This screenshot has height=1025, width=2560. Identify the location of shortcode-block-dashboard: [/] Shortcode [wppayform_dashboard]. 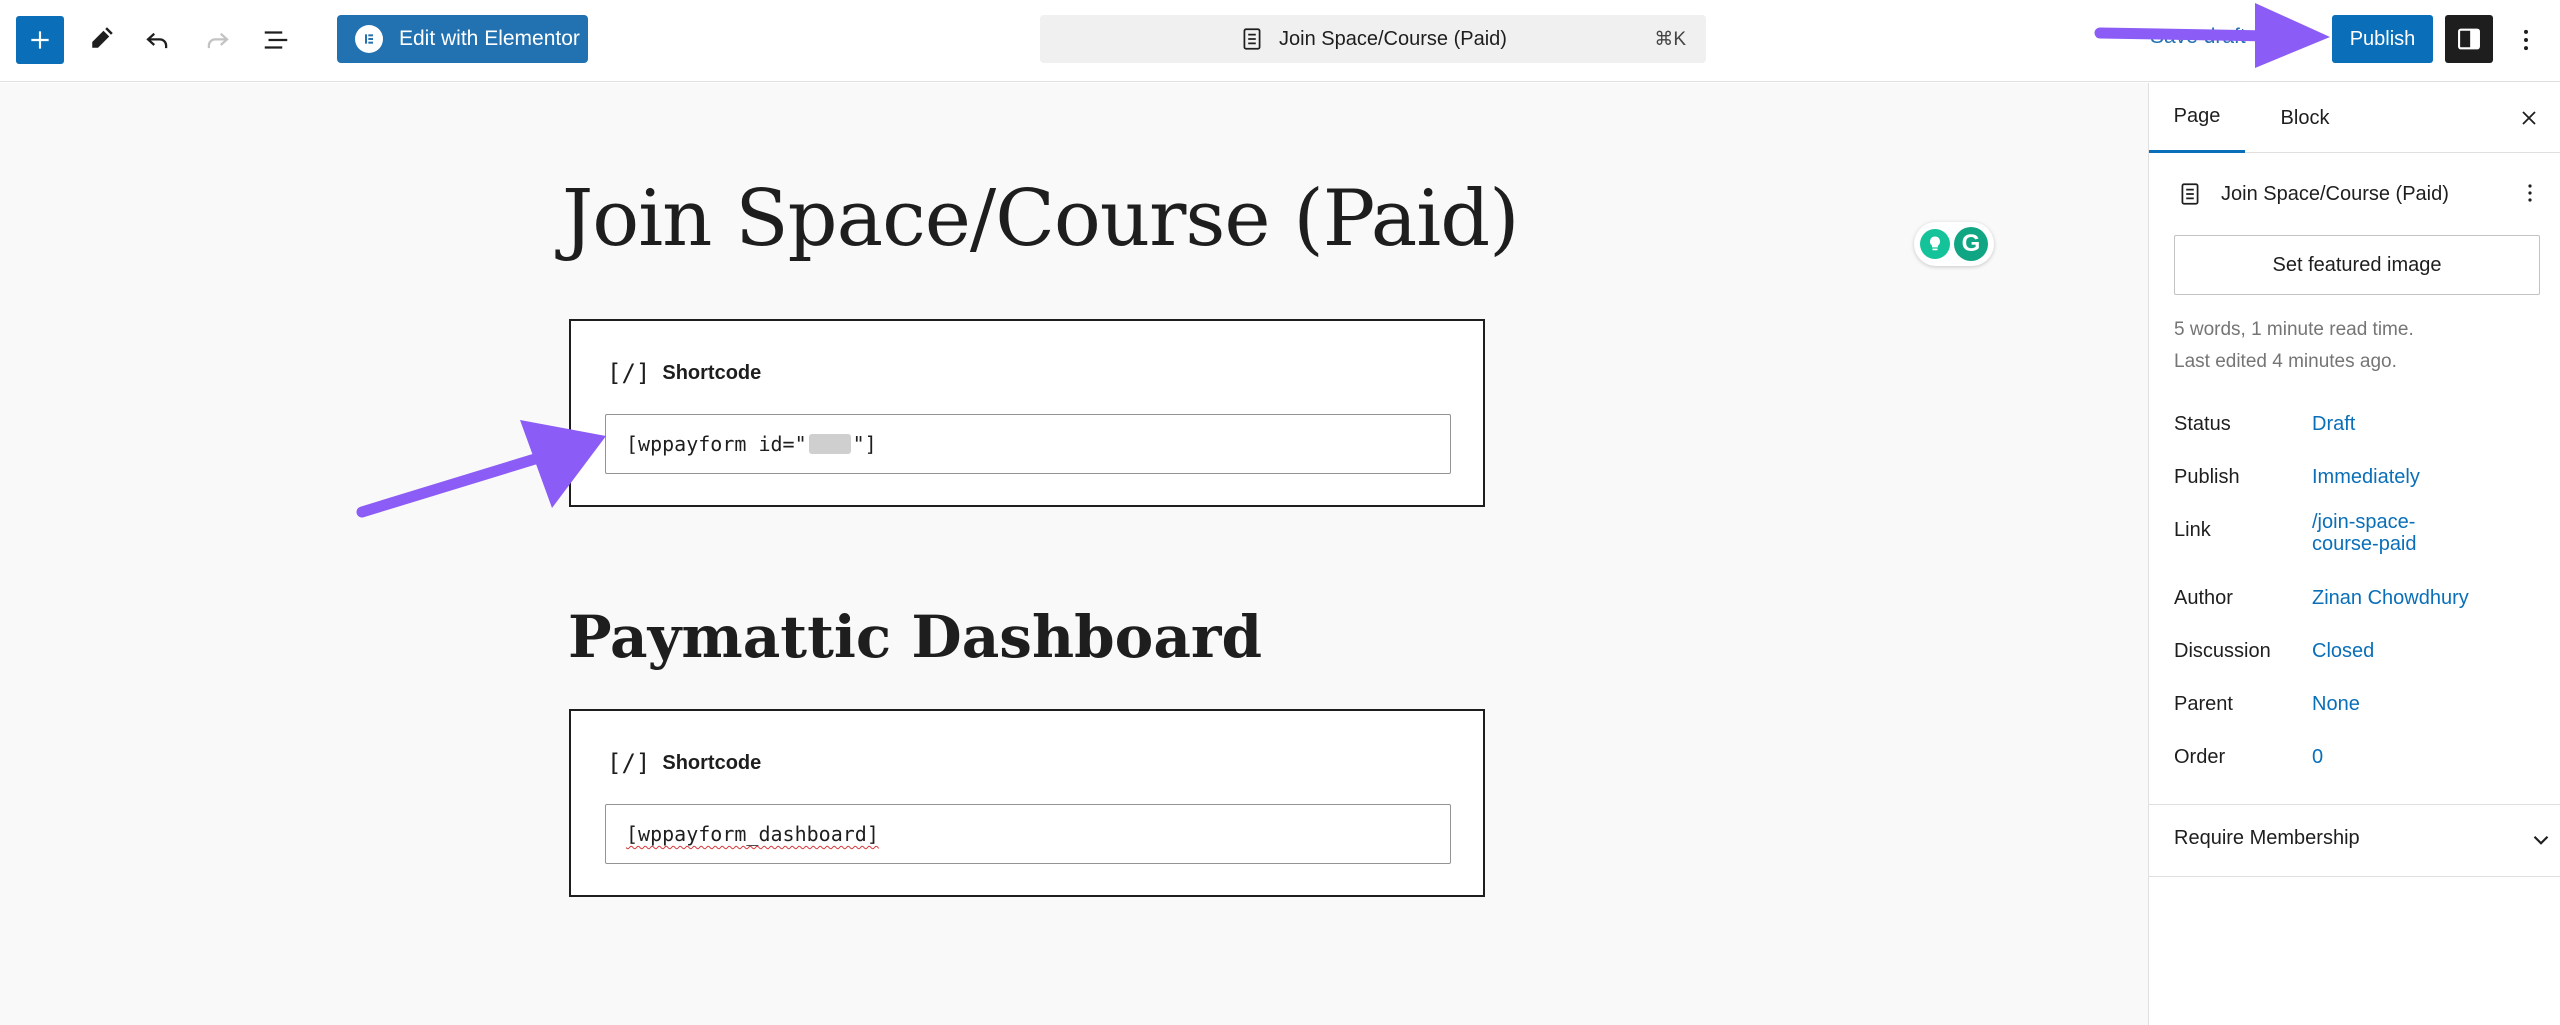
(1027, 803).